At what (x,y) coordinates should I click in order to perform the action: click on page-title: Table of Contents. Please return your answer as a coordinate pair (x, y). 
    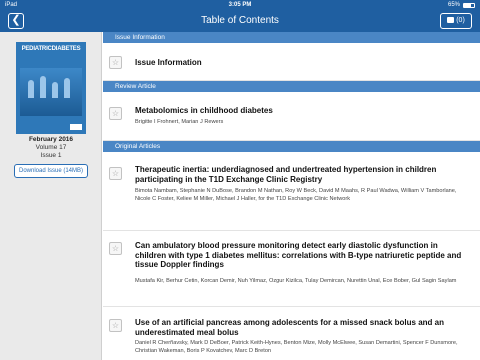
    Looking at the image, I should click on (240, 20).